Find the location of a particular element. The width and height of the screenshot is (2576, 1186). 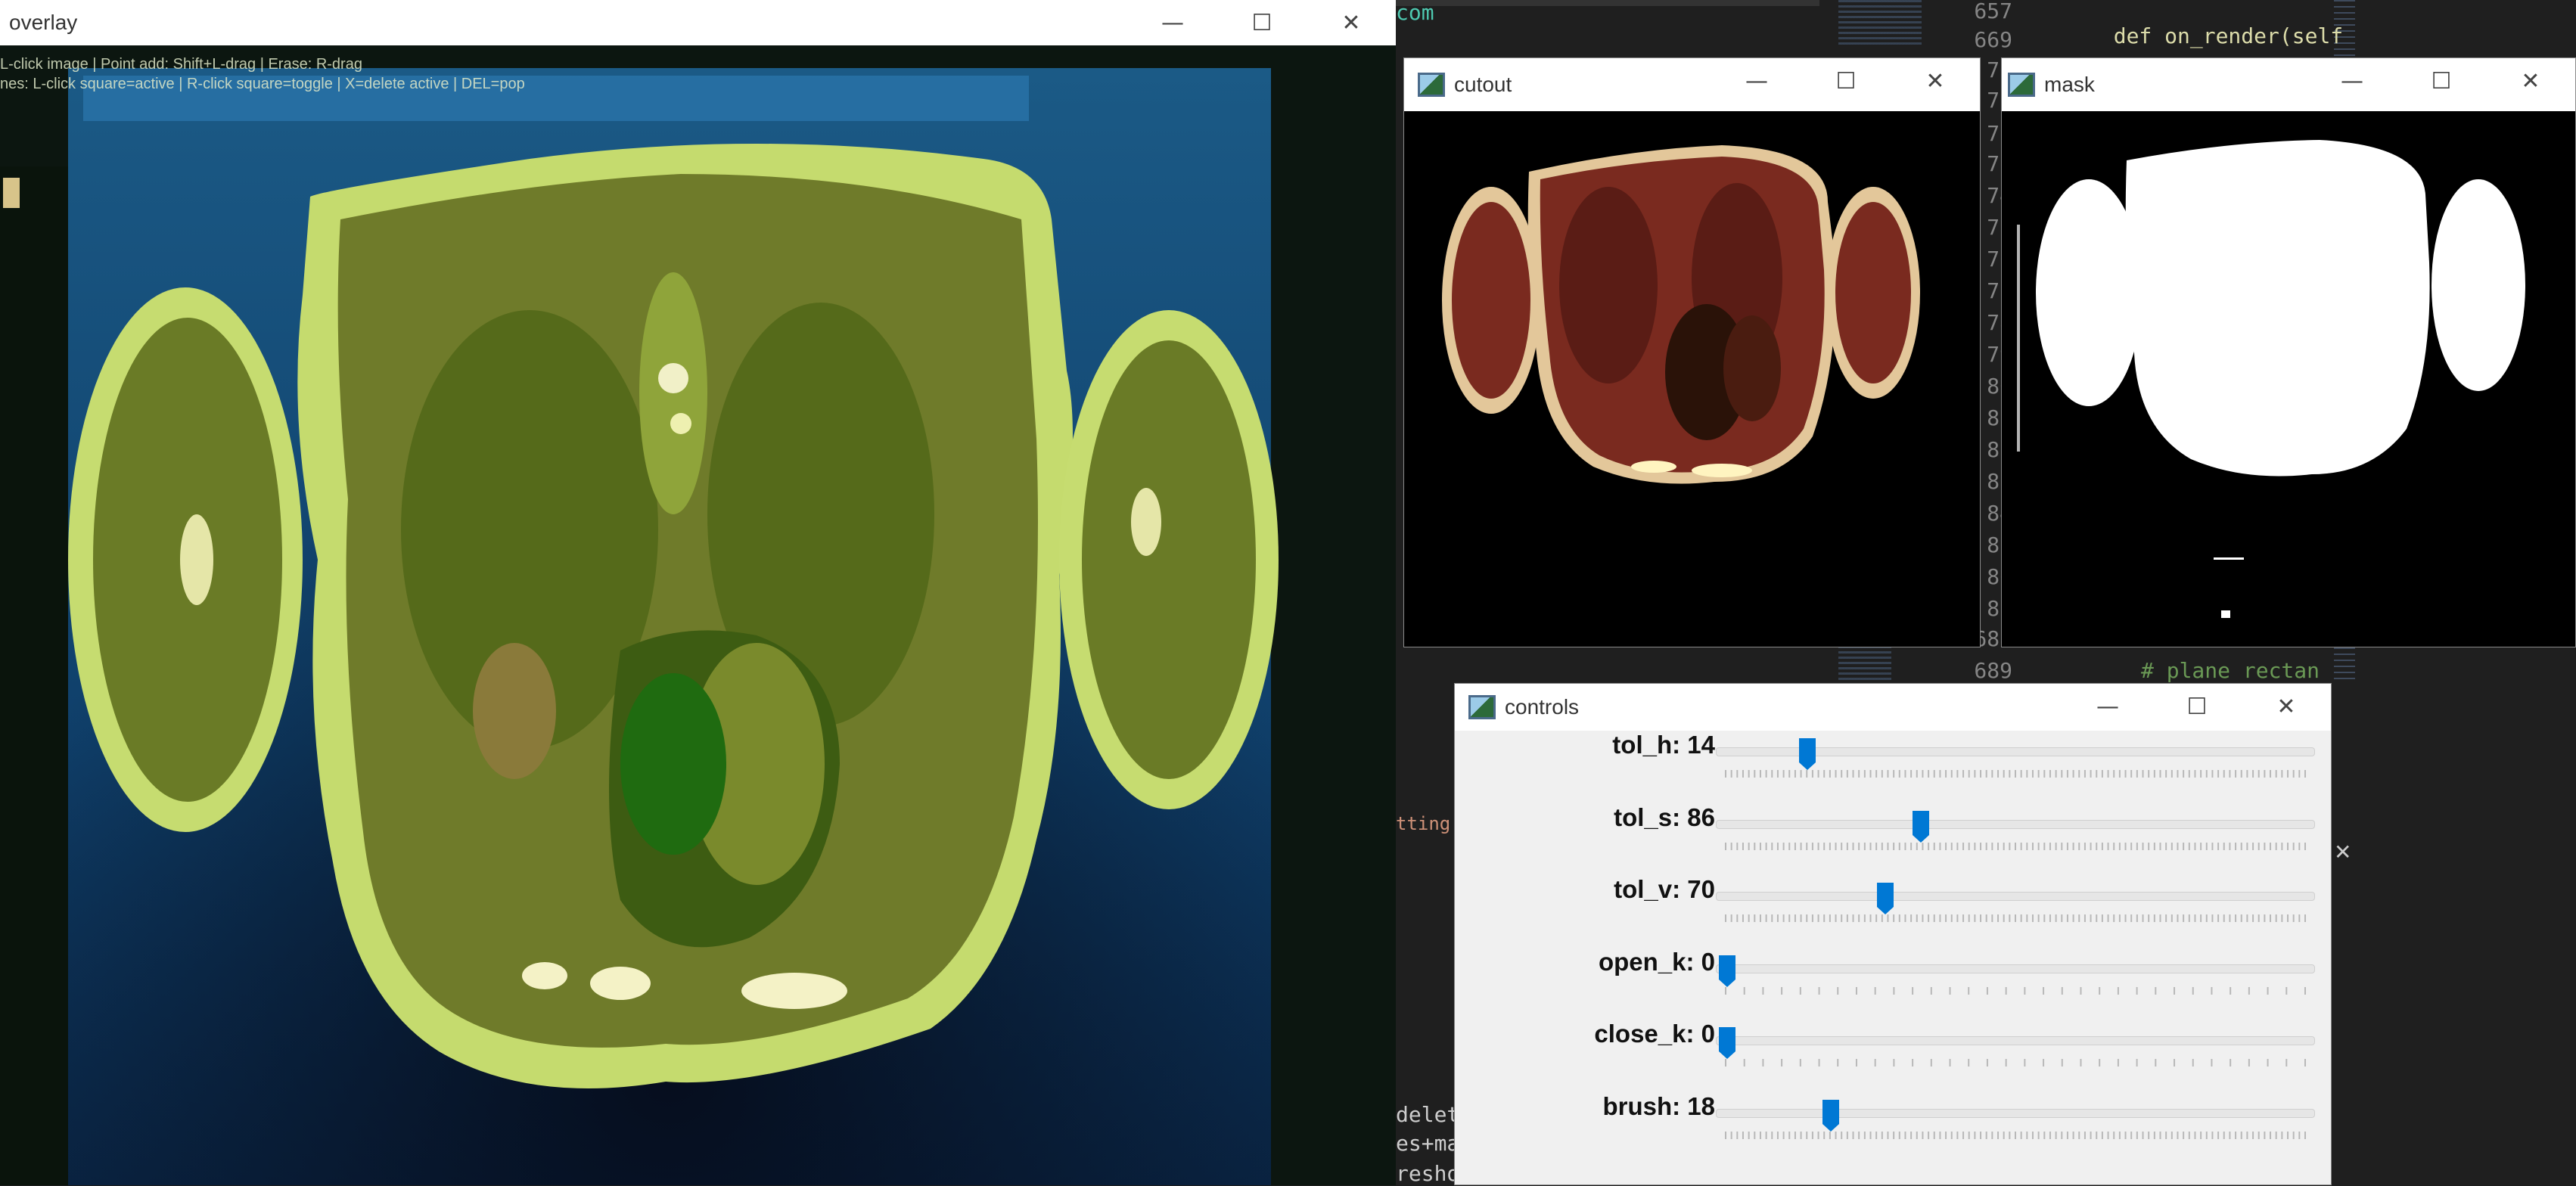

editor-minimap-left is located at coordinates (1880, 22).